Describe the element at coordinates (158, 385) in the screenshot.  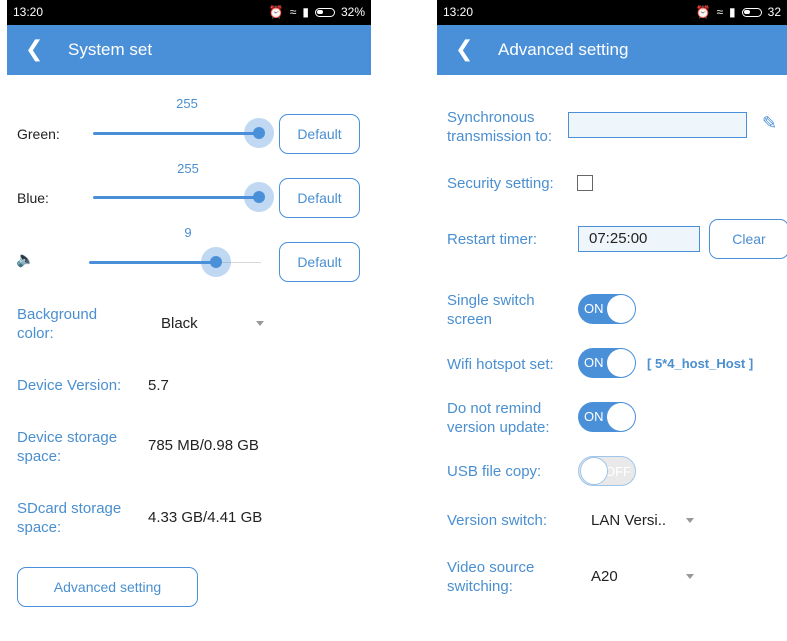
I see `device-version-value: 5.7` at that location.